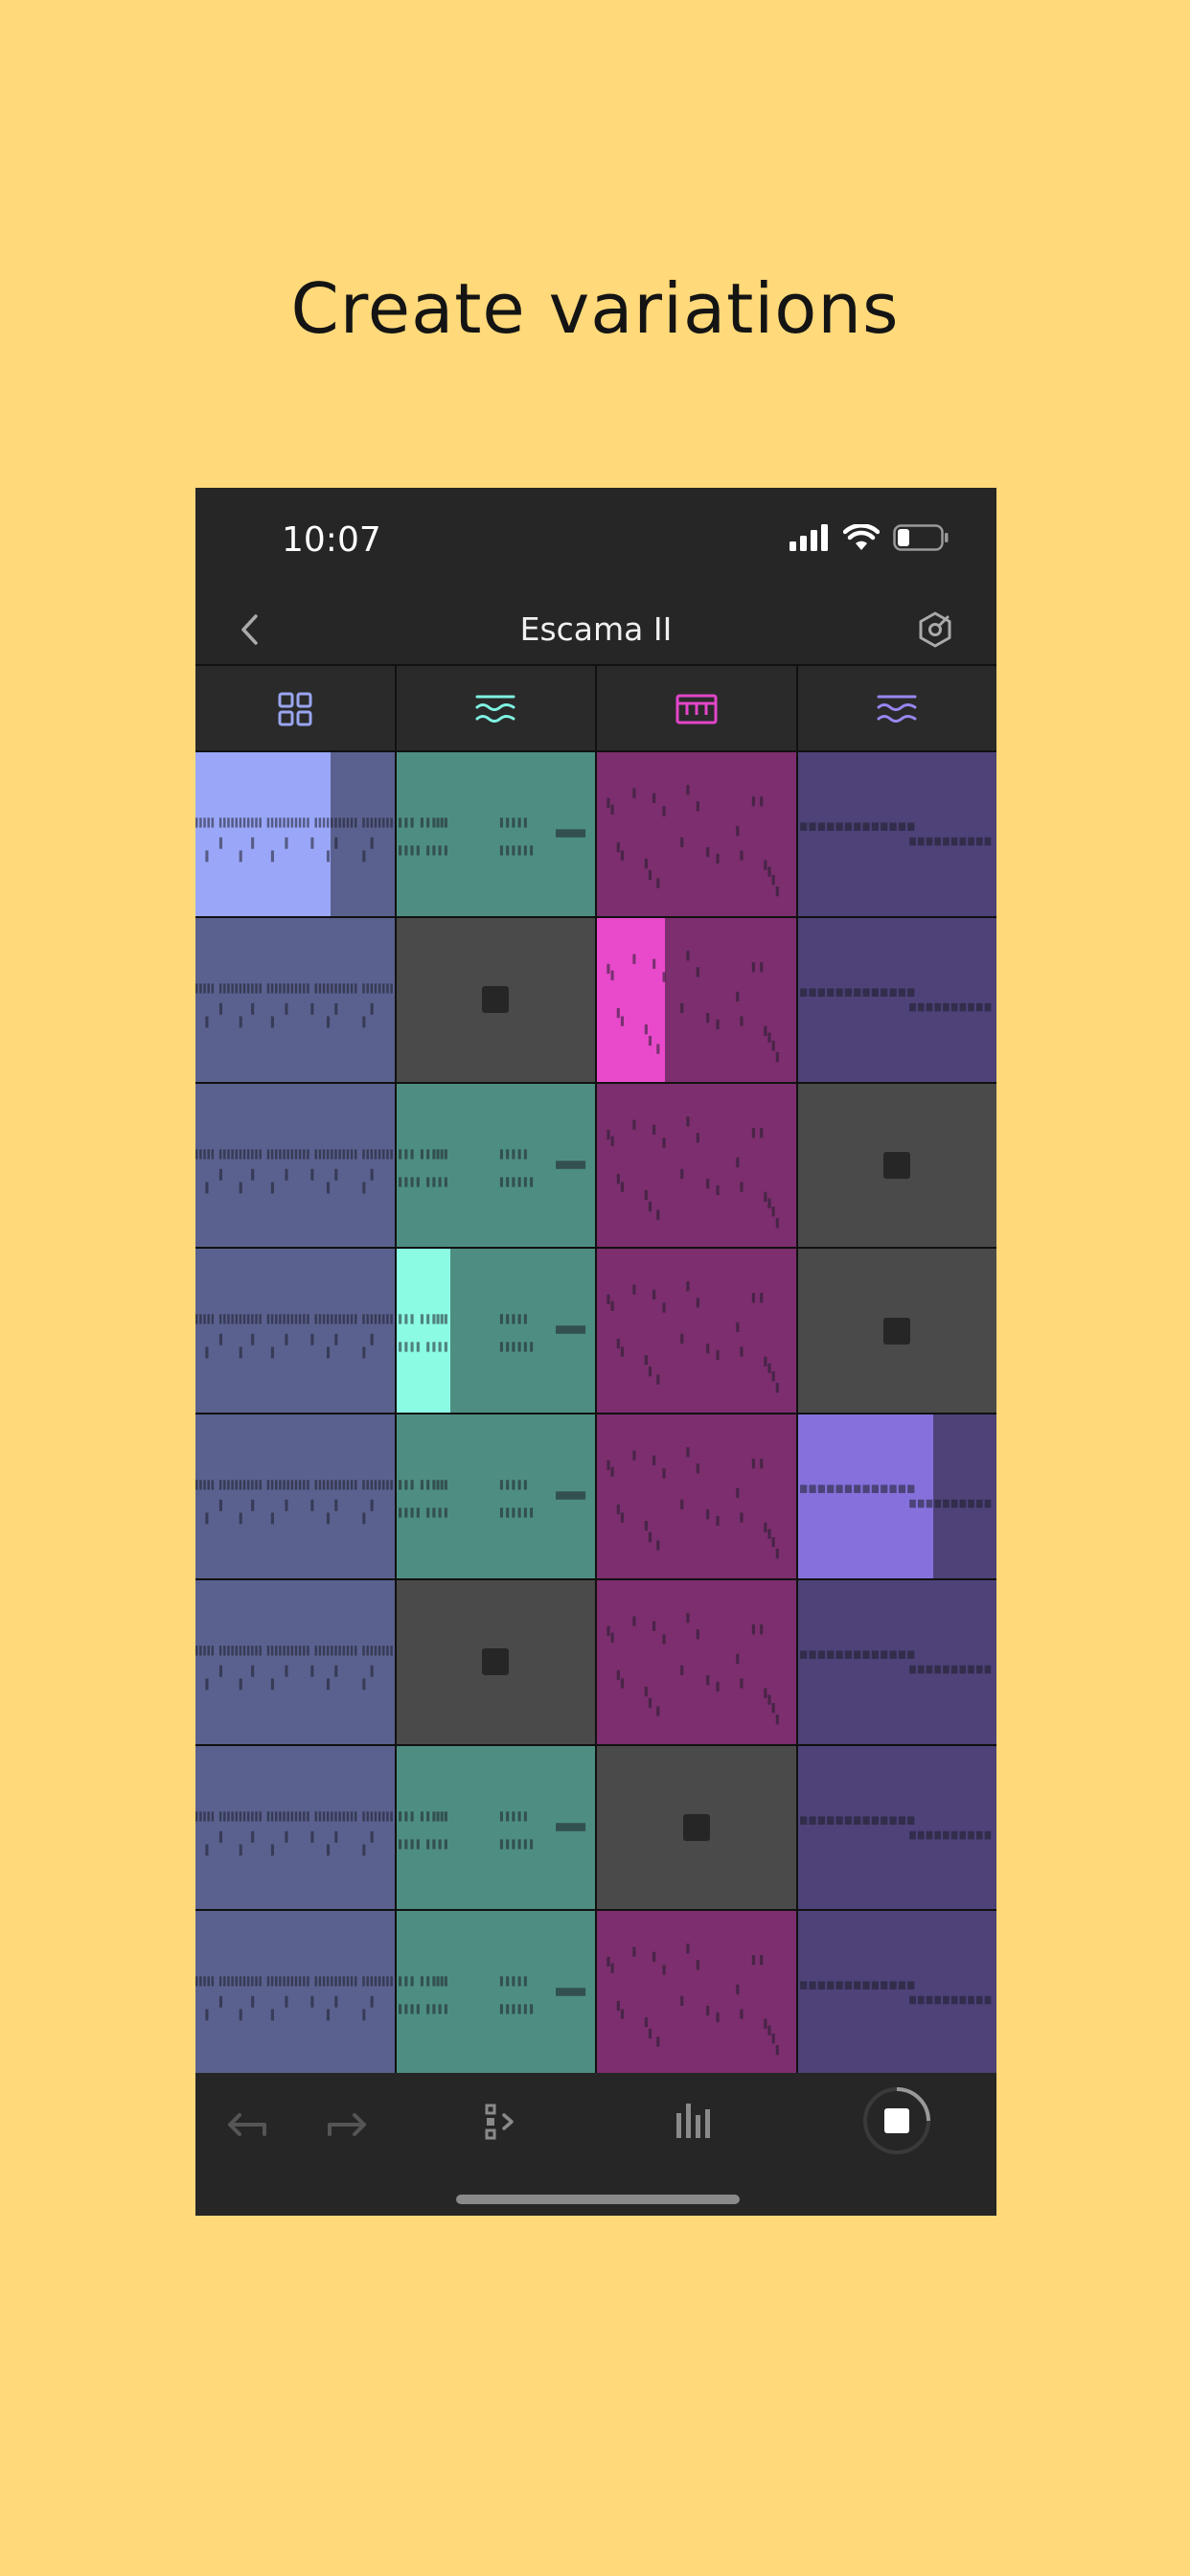 Image resolution: width=1190 pixels, height=2576 pixels. Describe the element at coordinates (595, 308) in the screenshot. I see `headline: Create variations` at that location.